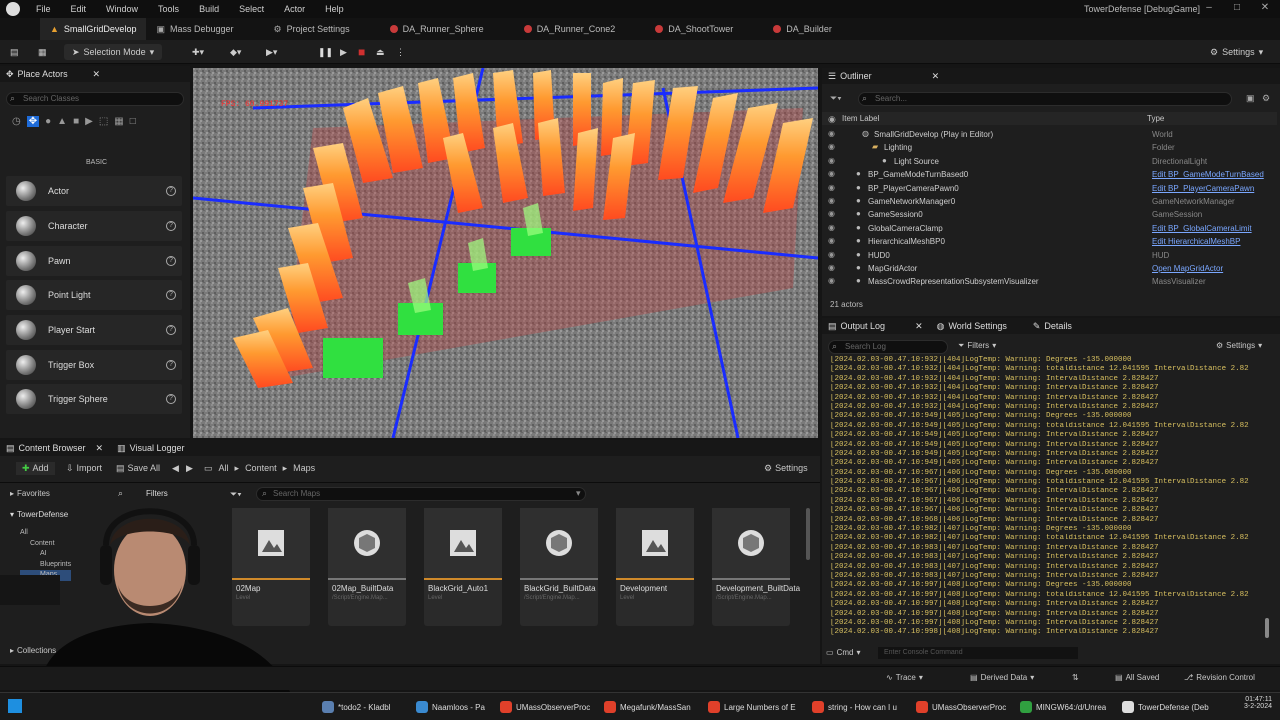 This screenshot has width=1280, height=720. I want to click on all-saved-button: ▤ All Saved, so click(1137, 677).